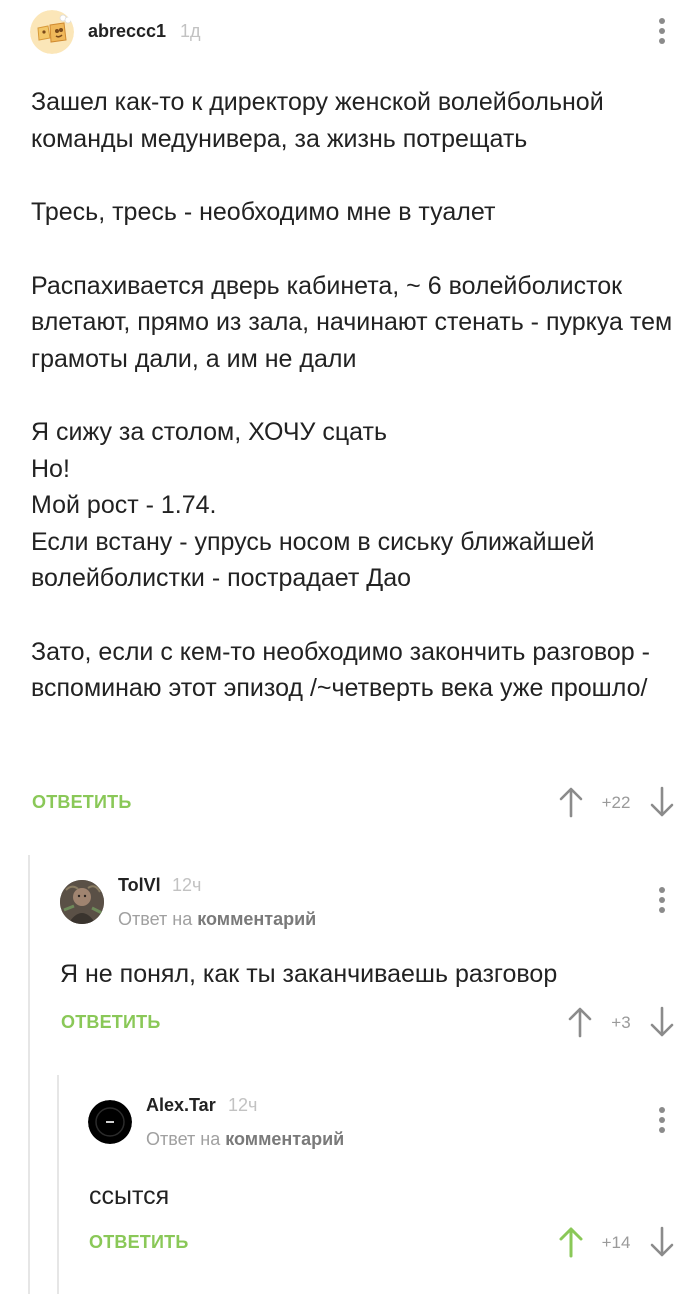 This screenshot has height=1294, width=700. What do you see at coordinates (127, 31) in the screenshot?
I see `comment-author: abreccc1` at bounding box center [127, 31].